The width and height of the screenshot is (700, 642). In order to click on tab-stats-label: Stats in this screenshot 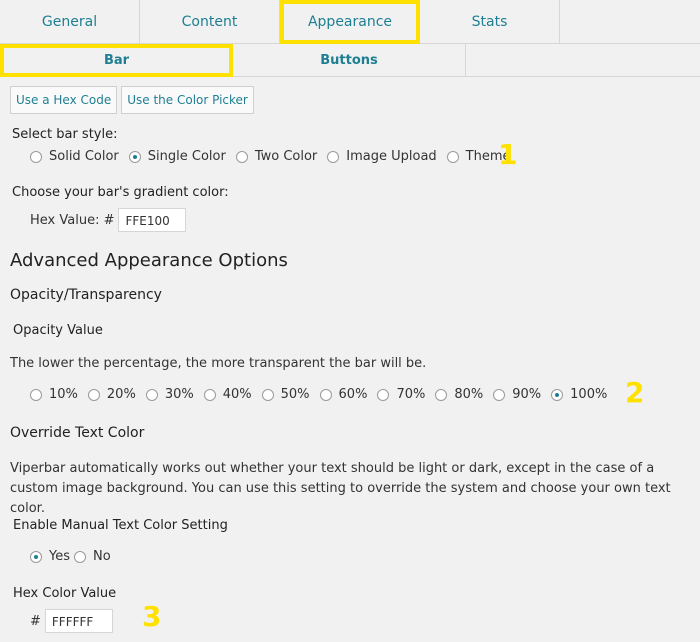, I will do `click(489, 22)`.